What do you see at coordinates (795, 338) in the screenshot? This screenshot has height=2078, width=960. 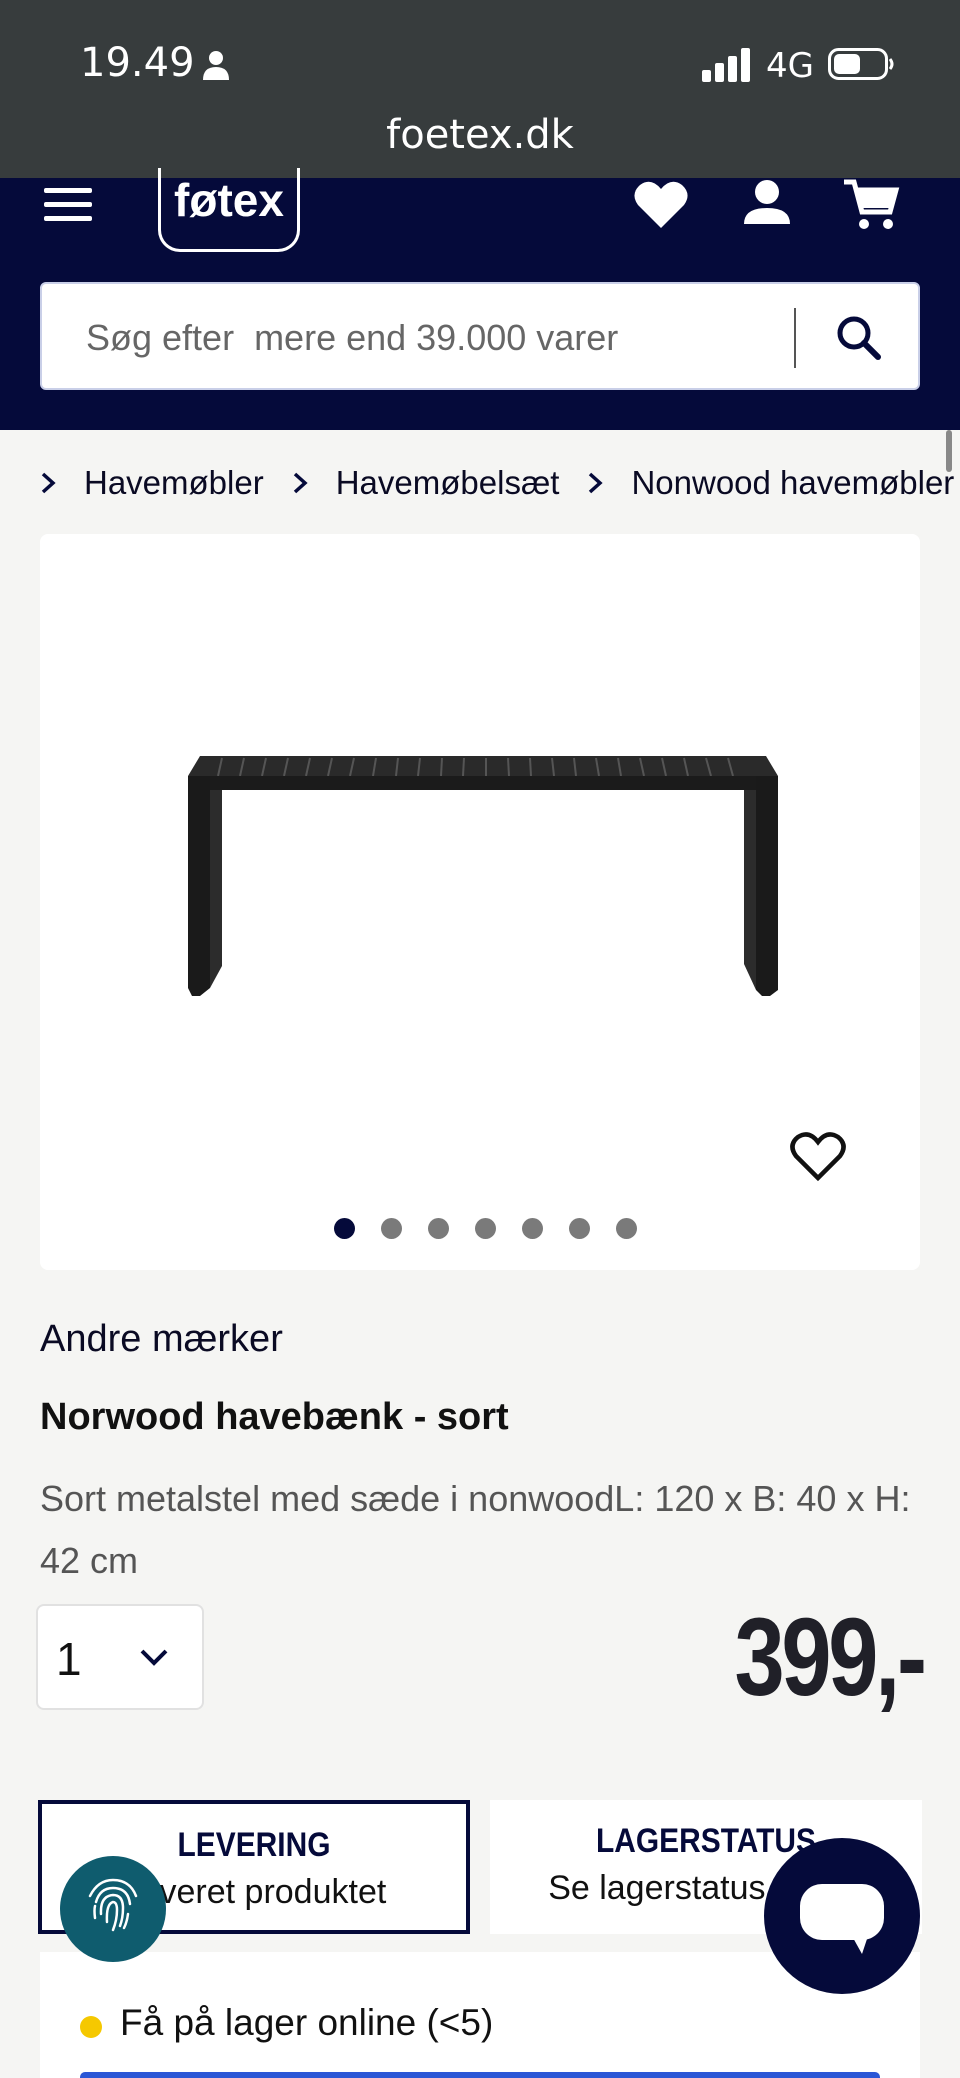 I see `search-divider` at bounding box center [795, 338].